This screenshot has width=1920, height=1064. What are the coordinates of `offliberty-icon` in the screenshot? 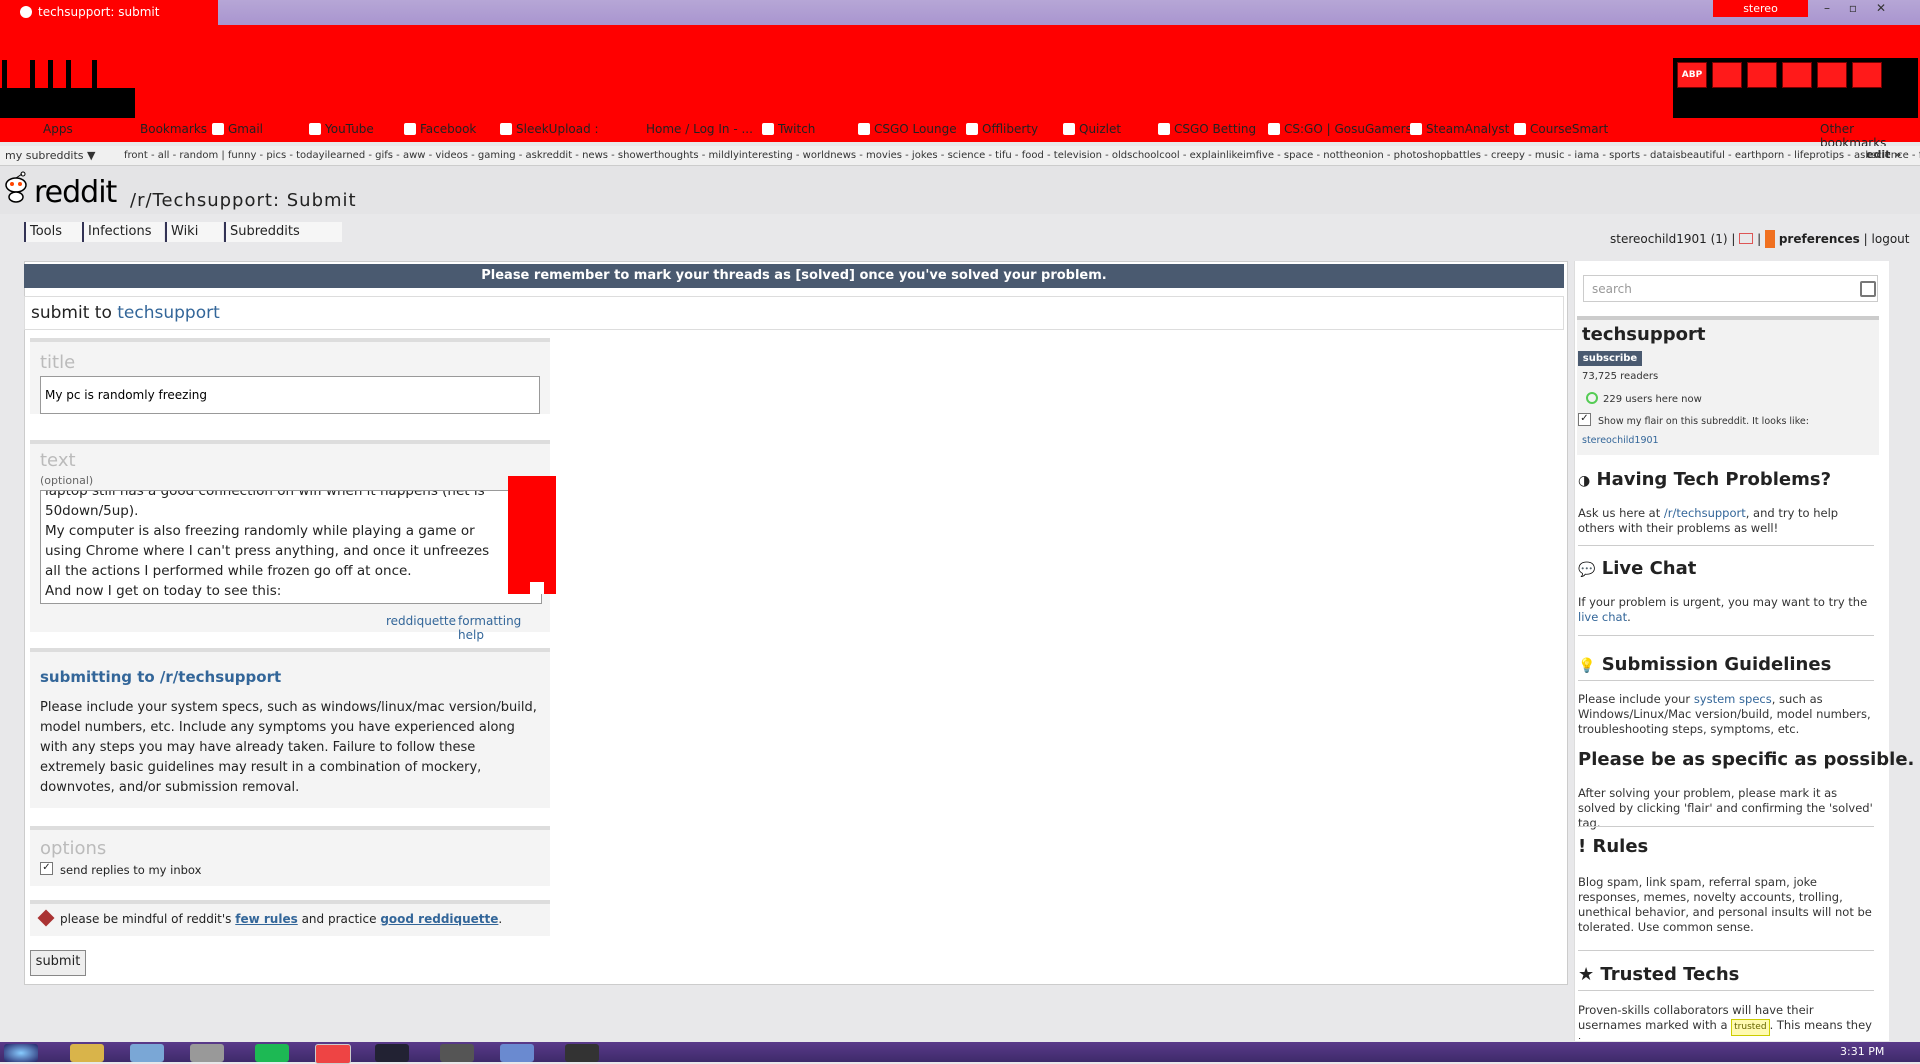 It's located at (972, 129).